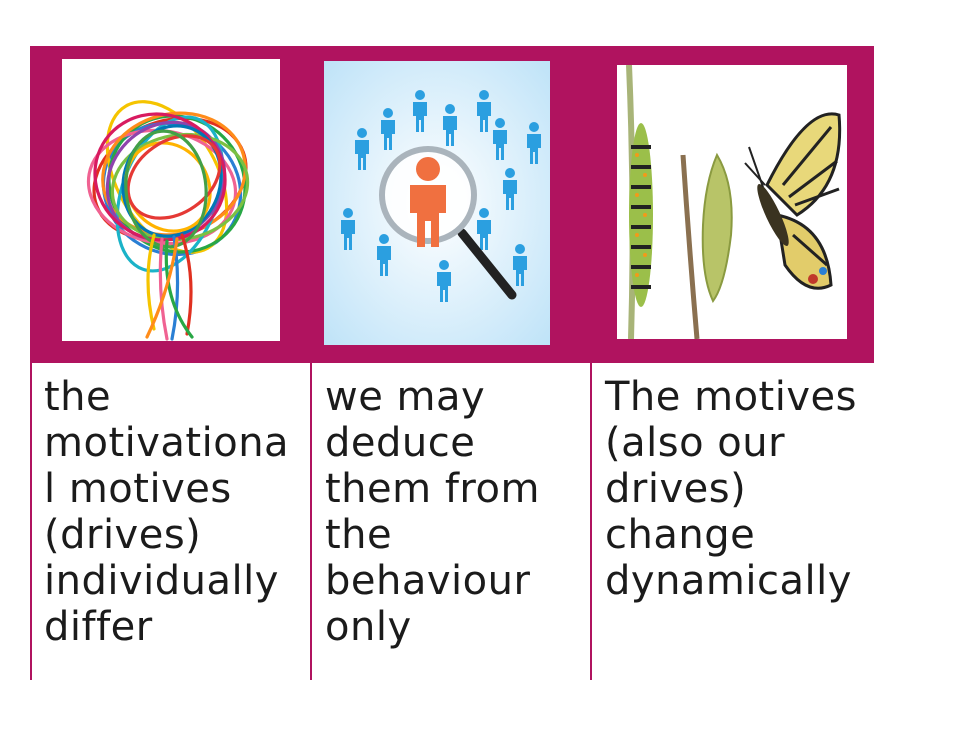  I want to click on magnifying-glass-people-image, so click(437, 203).